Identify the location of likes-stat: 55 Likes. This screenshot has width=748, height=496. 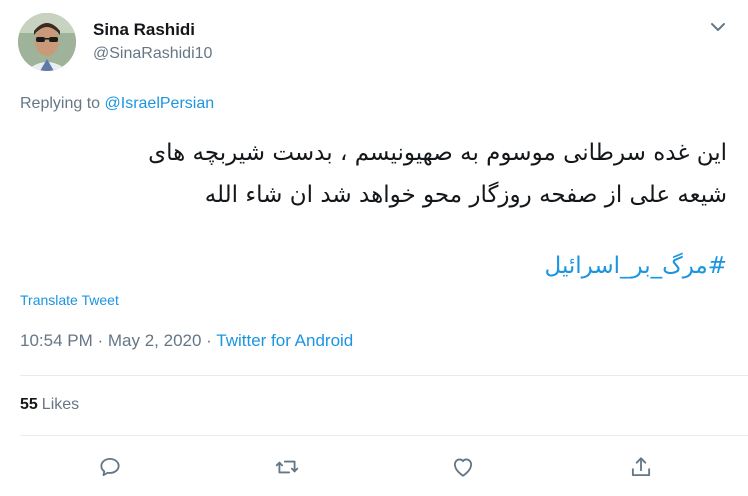
(49, 405).